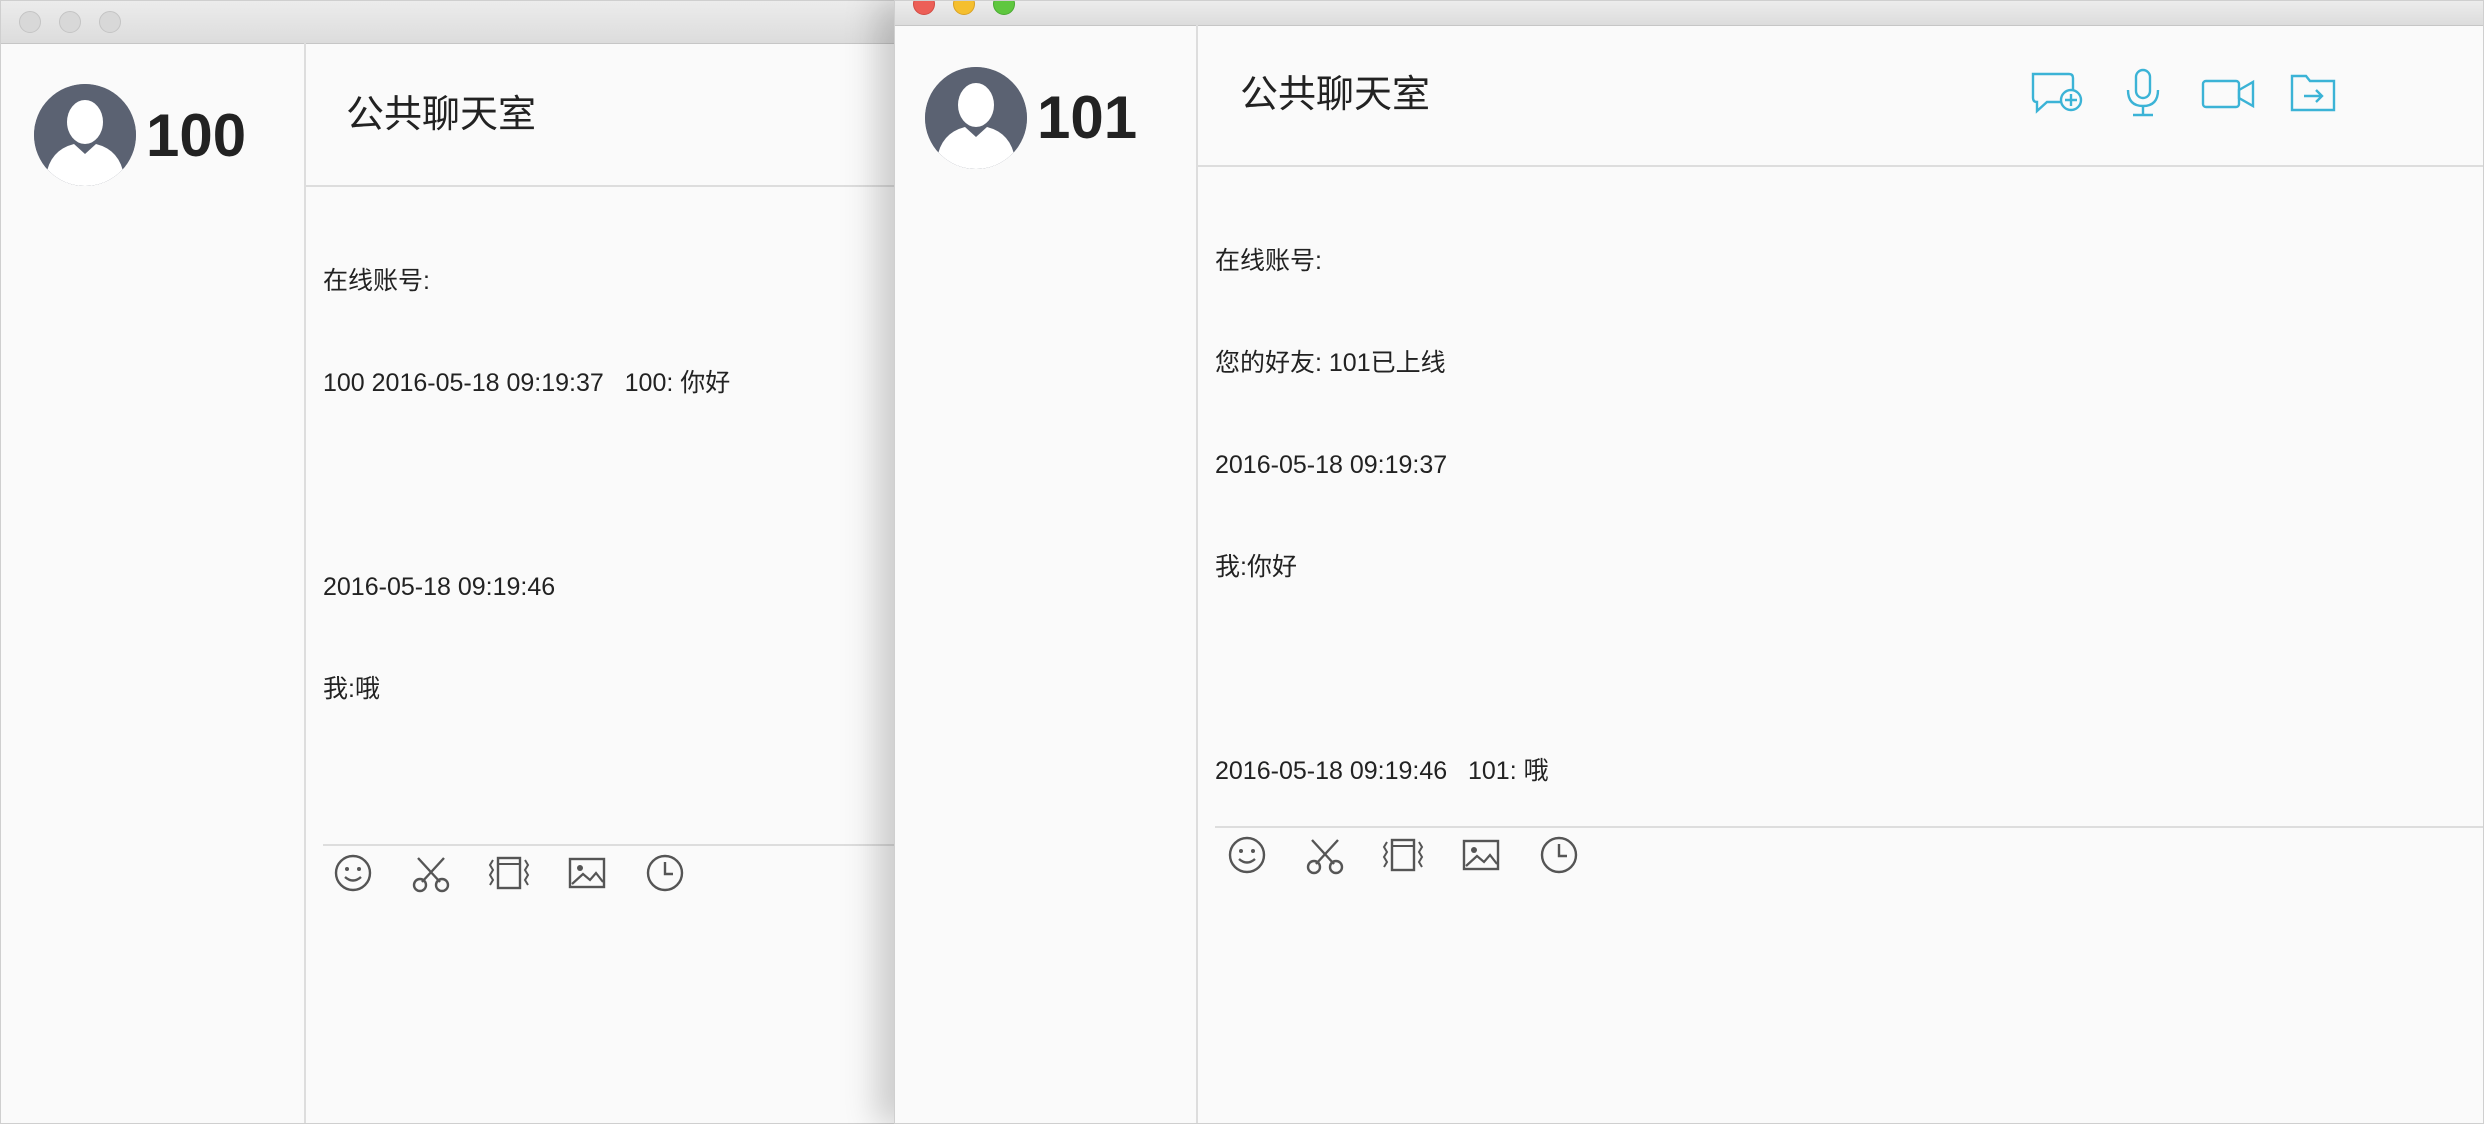  I want to click on message-line: 2016-05-18 09:19:46, so click(439, 587).